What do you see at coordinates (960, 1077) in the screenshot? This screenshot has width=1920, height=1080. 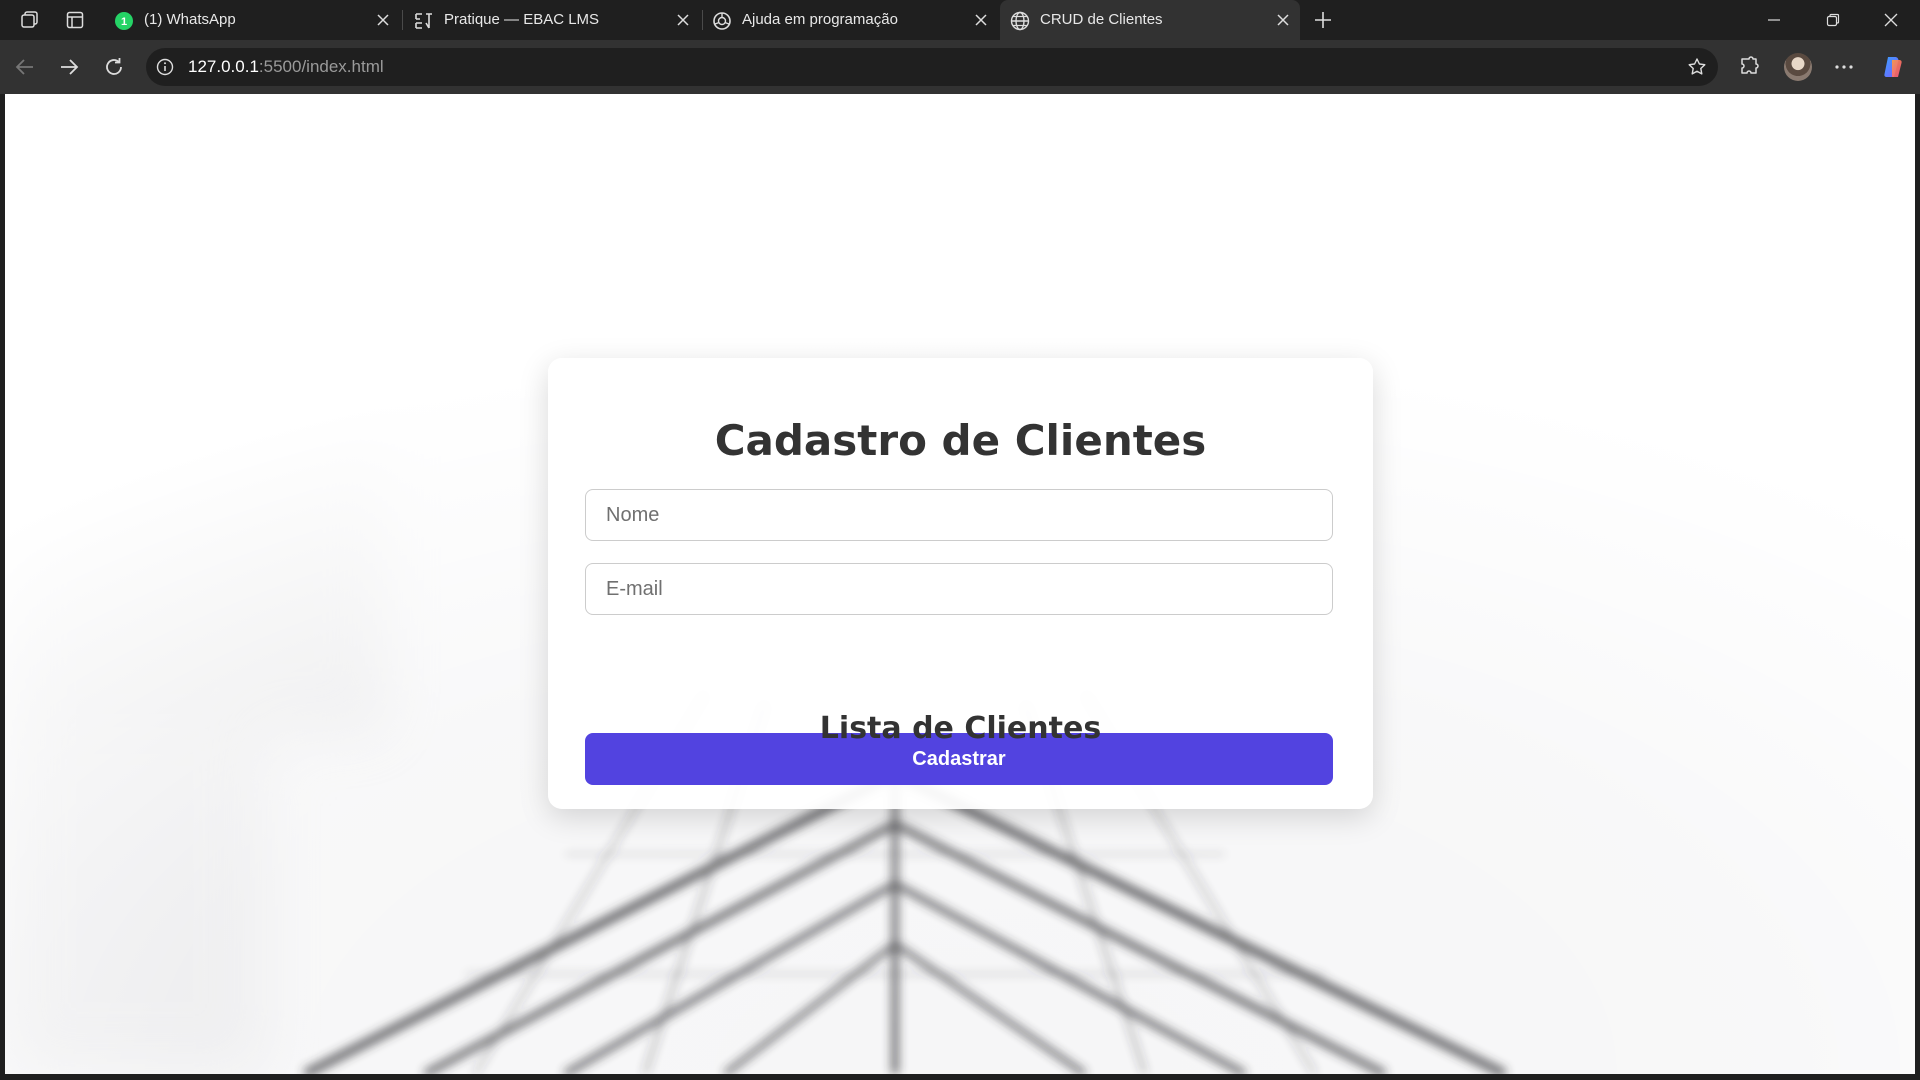 I see `window-bottom-border` at bounding box center [960, 1077].